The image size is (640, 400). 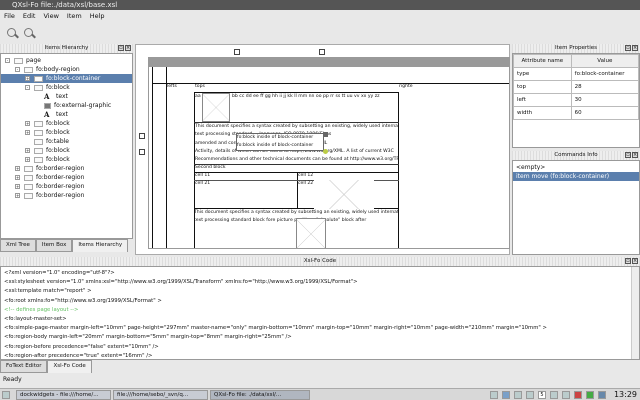 What do you see at coordinates (325, 151) in the screenshot?
I see `move-handle` at bounding box center [325, 151].